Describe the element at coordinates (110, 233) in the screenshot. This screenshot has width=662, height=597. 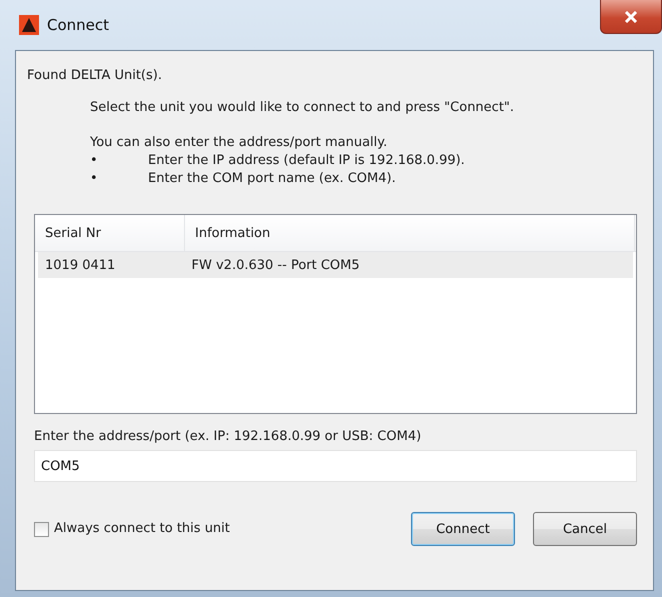
I see `column-header: Serial Nr` at that location.